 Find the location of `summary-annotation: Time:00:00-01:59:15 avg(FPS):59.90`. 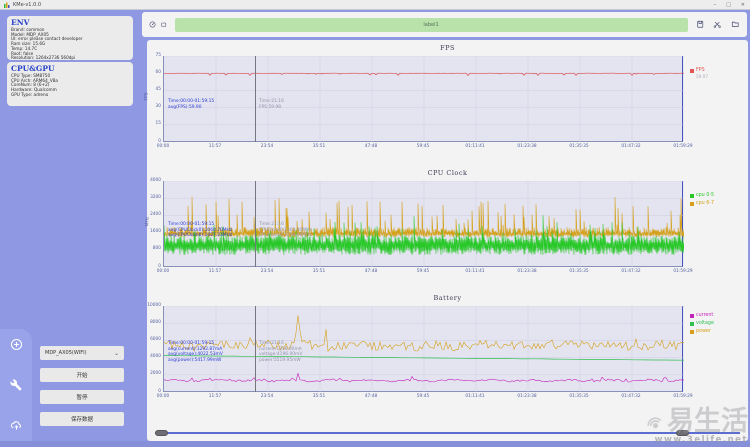

summary-annotation: Time:00:00-01:59:15 avg(FPS):59.90 is located at coordinates (191, 104).